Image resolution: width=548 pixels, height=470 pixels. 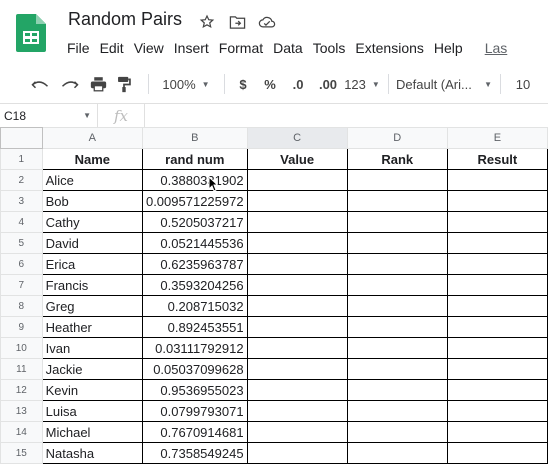 What do you see at coordinates (92, 432) in the screenshot?
I see `name-cell: Michael` at bounding box center [92, 432].